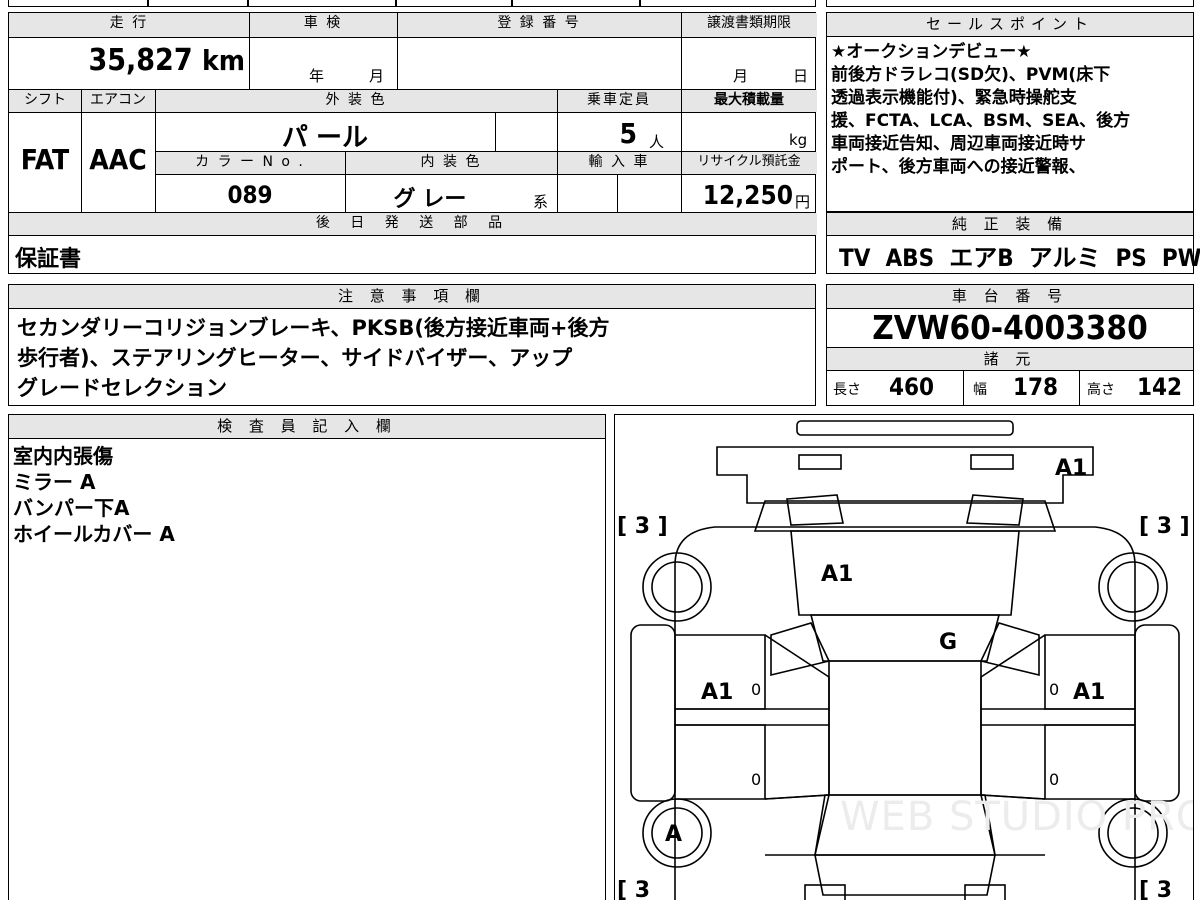 This screenshot has height=900, width=1200. What do you see at coordinates (912, 387) in the screenshot?
I see `length-value: 460` at bounding box center [912, 387].